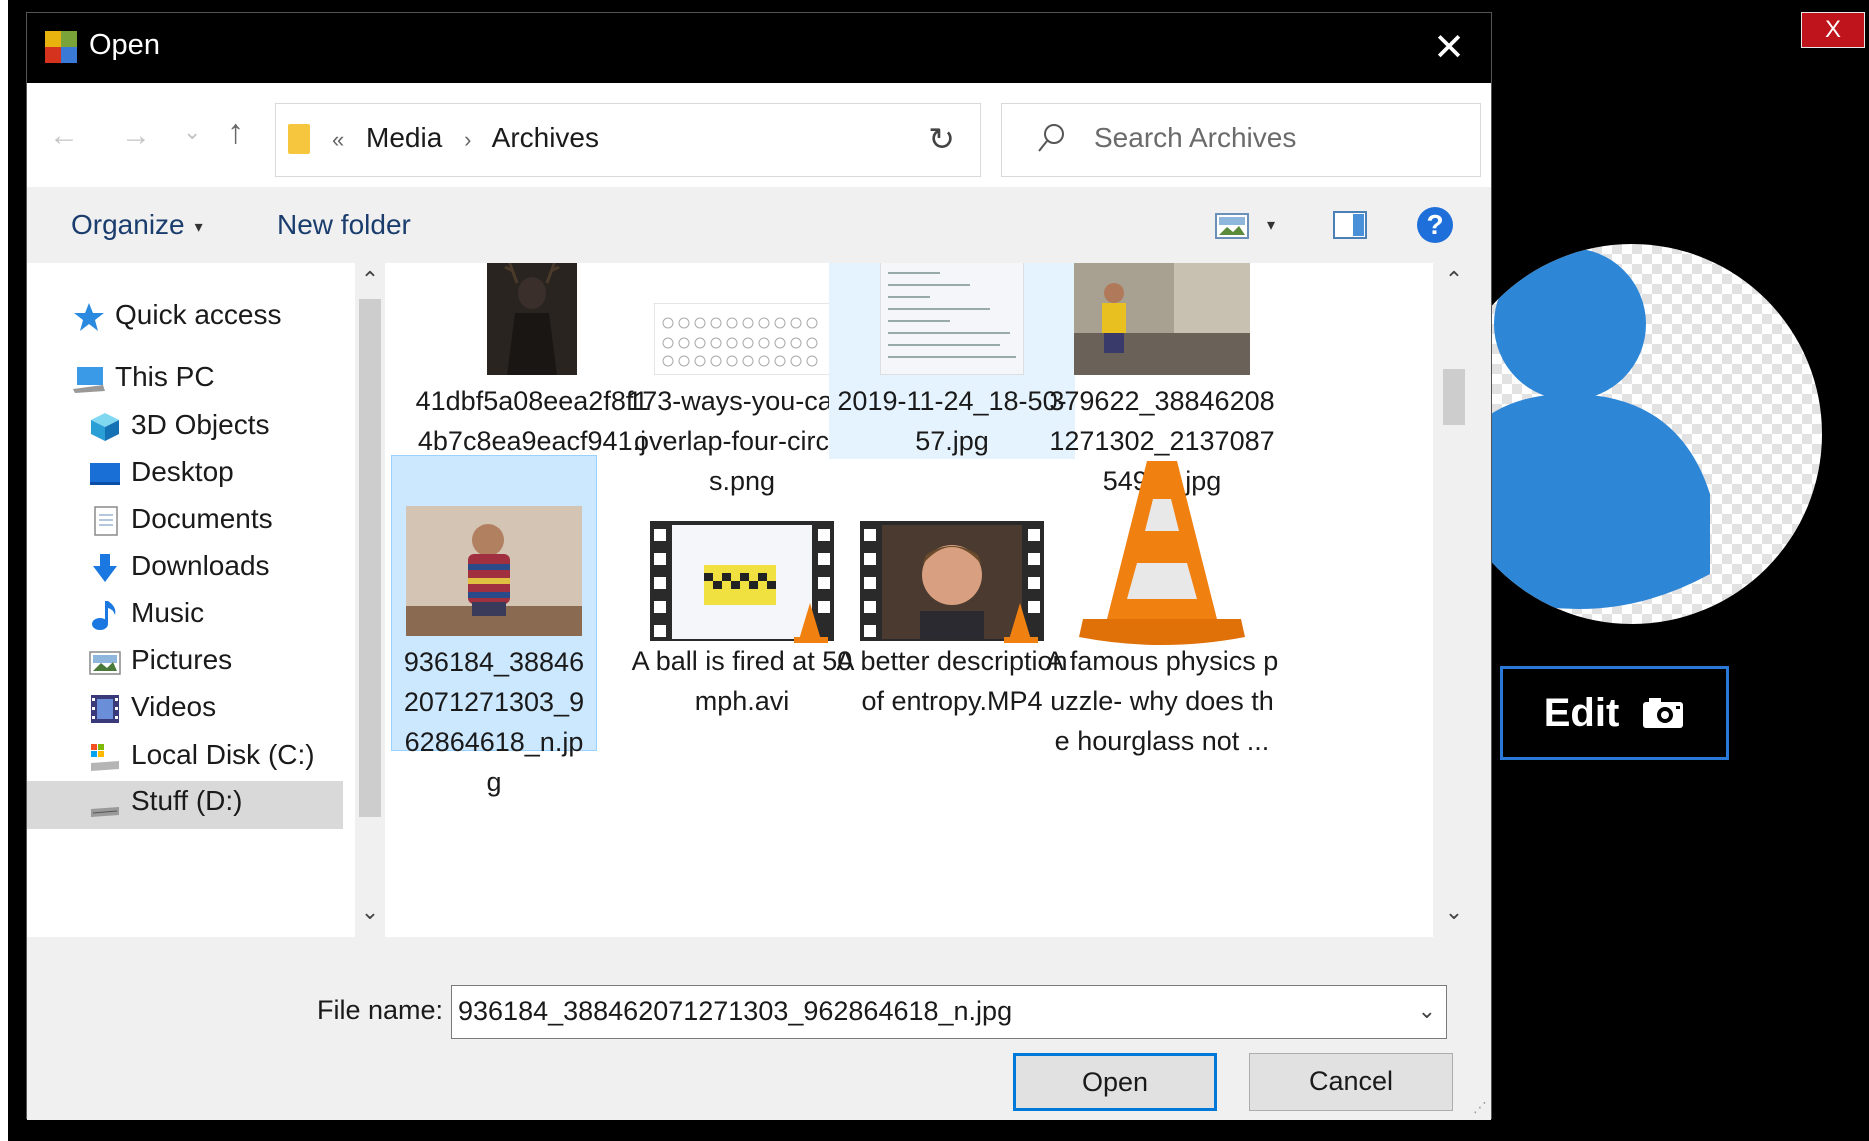 The width and height of the screenshot is (1869, 1141). I want to click on address-bar: « Media › Archives ⌄, so click(627, 140).